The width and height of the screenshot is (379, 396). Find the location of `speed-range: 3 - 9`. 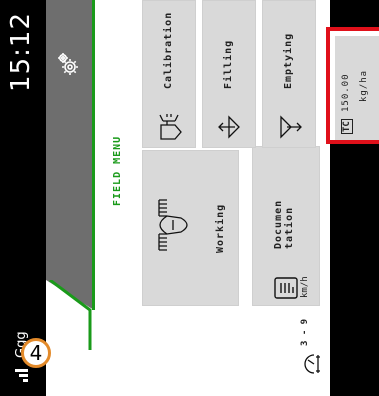

speed-range: 3 - 9 is located at coordinates (305, 332).